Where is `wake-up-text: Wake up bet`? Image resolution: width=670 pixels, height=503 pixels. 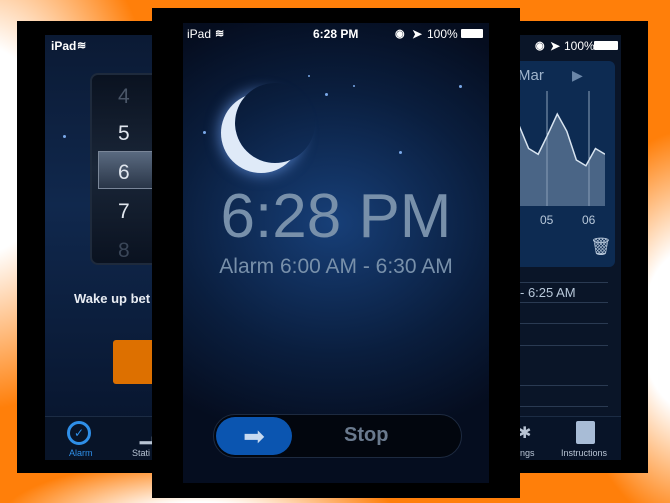 wake-up-text: Wake up bet is located at coordinates (112, 298).